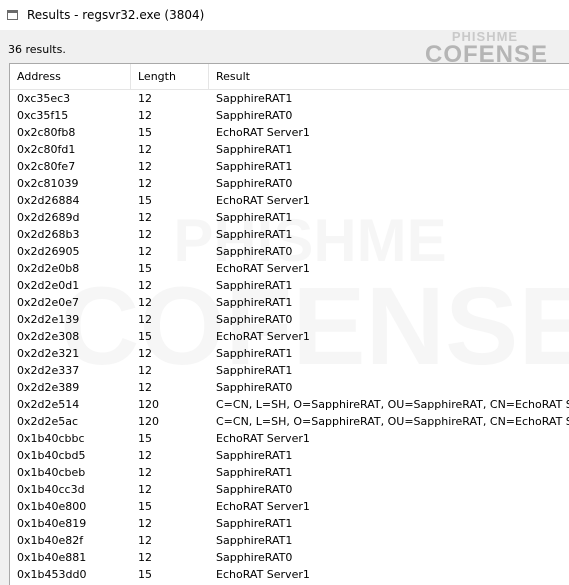  I want to click on cell-address: 0x2d268b3, so click(48, 234).